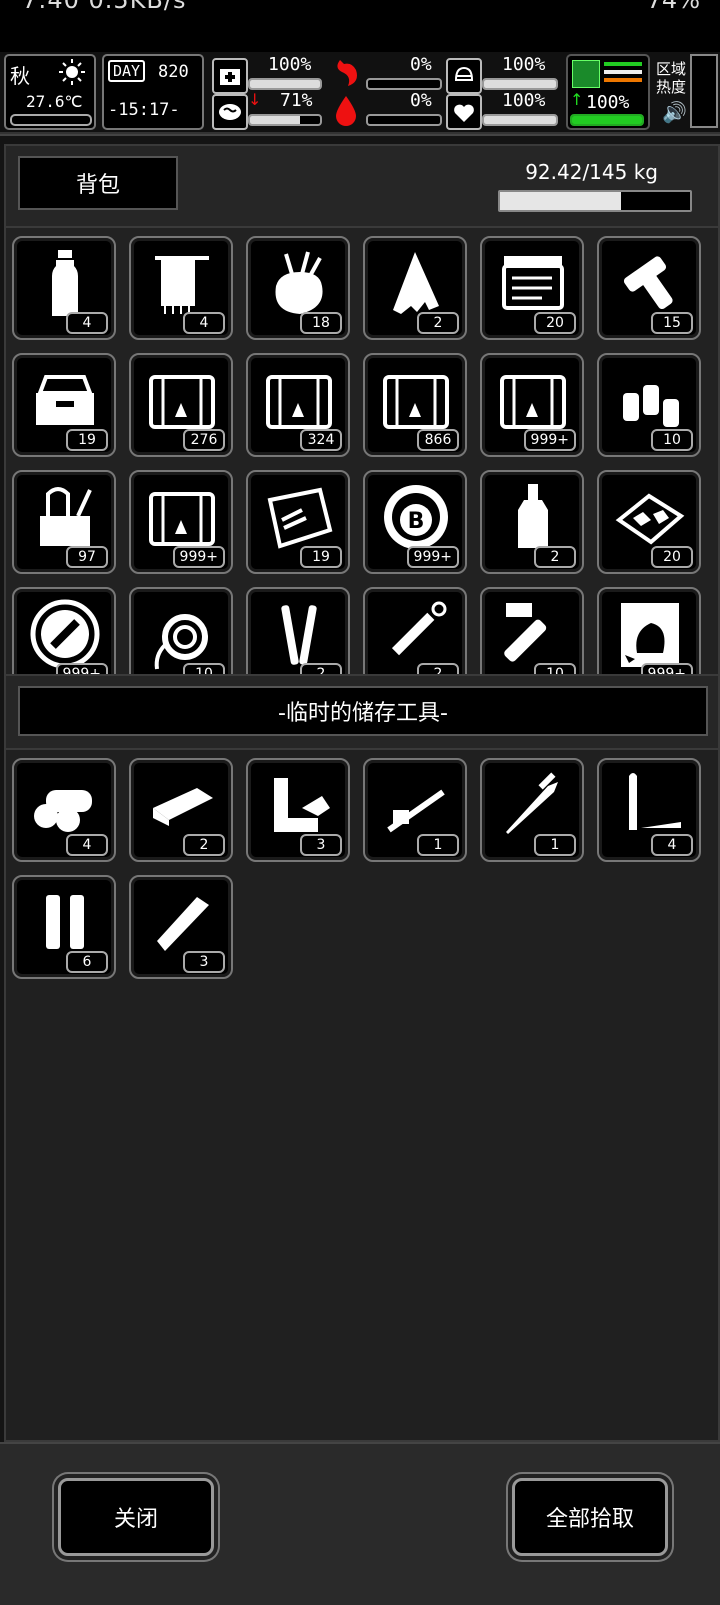 This screenshot has height=1605, width=720. Describe the element at coordinates (415, 405) in the screenshot. I see `backpack-slot: 866` at that location.